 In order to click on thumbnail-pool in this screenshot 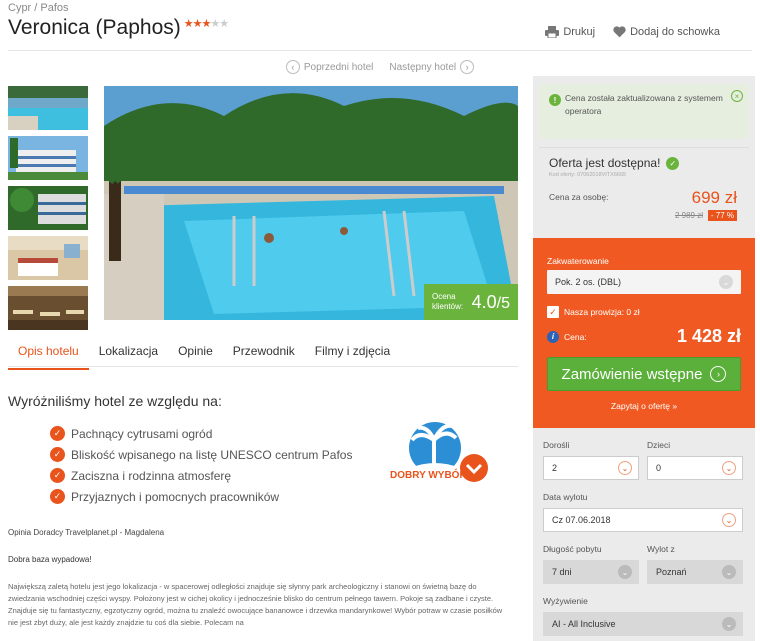, I will do `click(48, 108)`.